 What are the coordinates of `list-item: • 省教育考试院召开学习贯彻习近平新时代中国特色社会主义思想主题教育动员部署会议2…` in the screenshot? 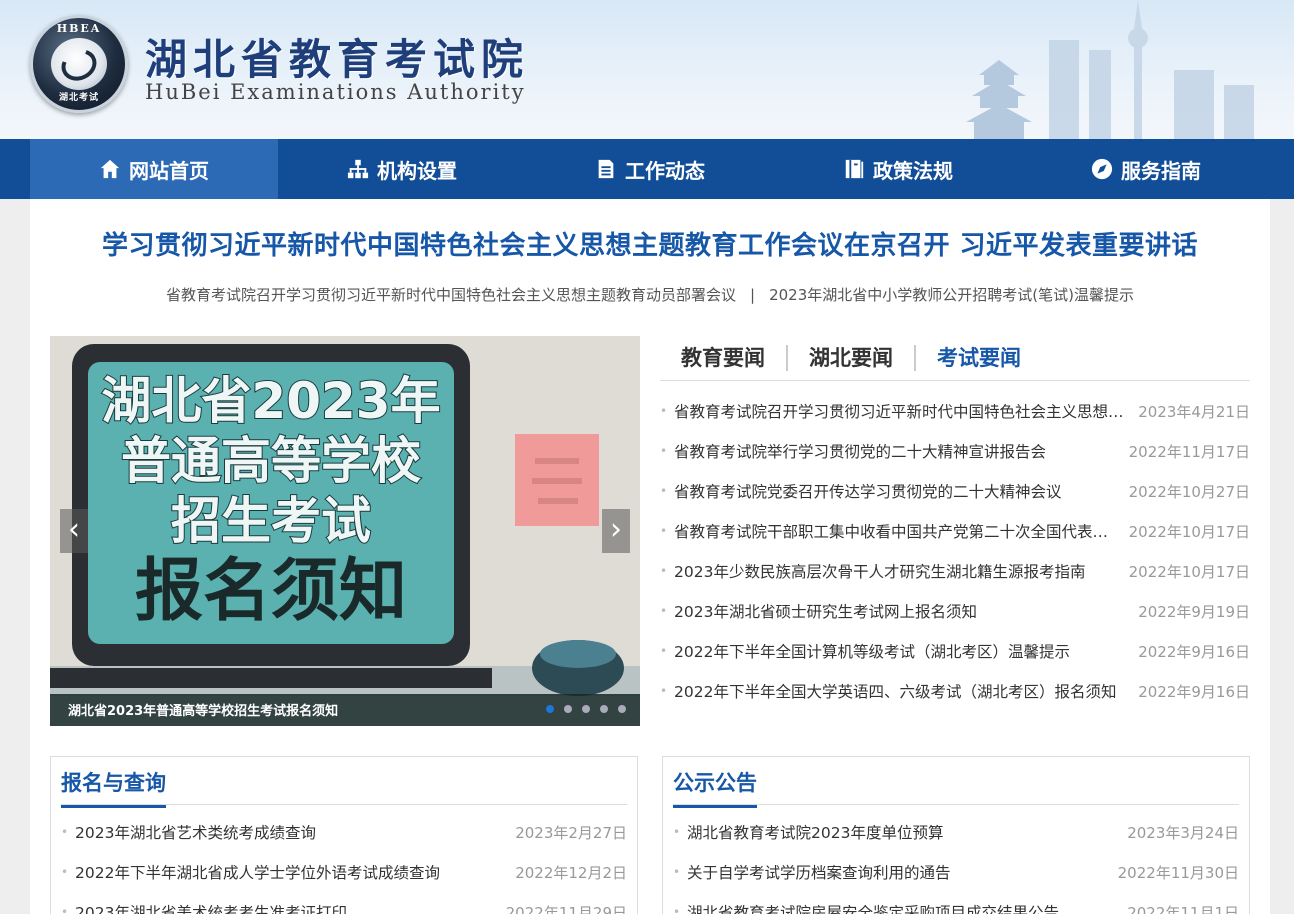 It's located at (955, 411).